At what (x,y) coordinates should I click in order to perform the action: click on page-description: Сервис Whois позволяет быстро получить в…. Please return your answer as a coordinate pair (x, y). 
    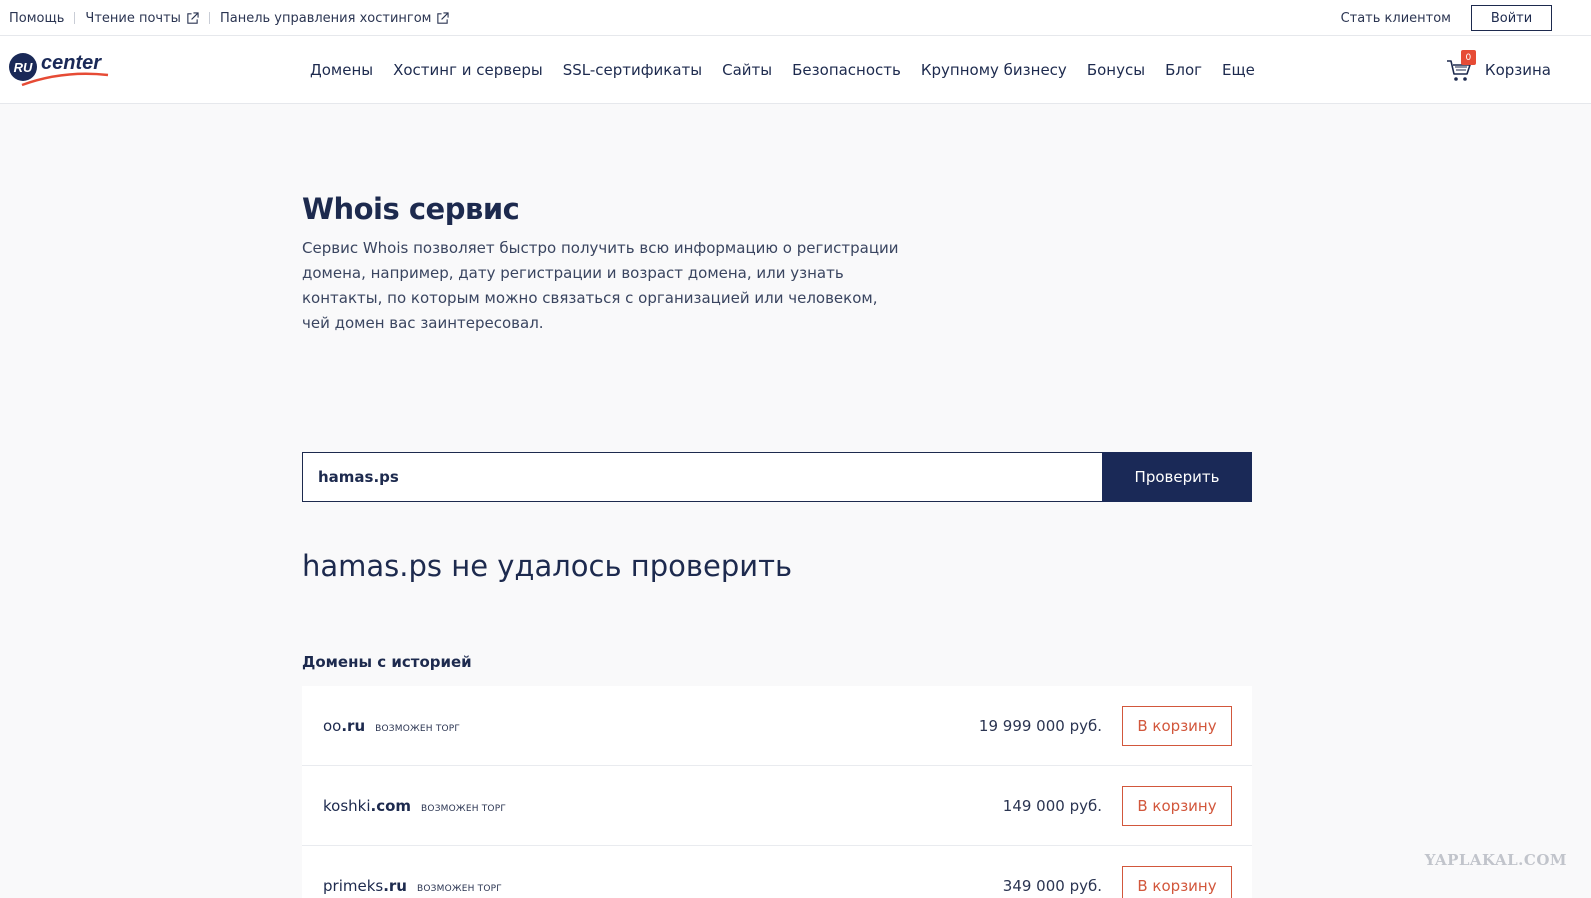
    Looking at the image, I should click on (600, 285).